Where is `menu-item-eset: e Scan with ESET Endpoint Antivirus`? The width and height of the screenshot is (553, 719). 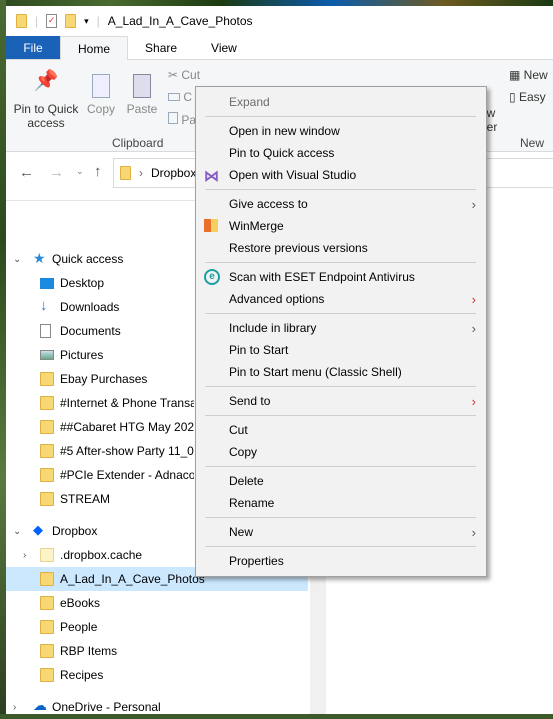 menu-item-eset: e Scan with ESET Endpoint Antivirus is located at coordinates (341, 277).